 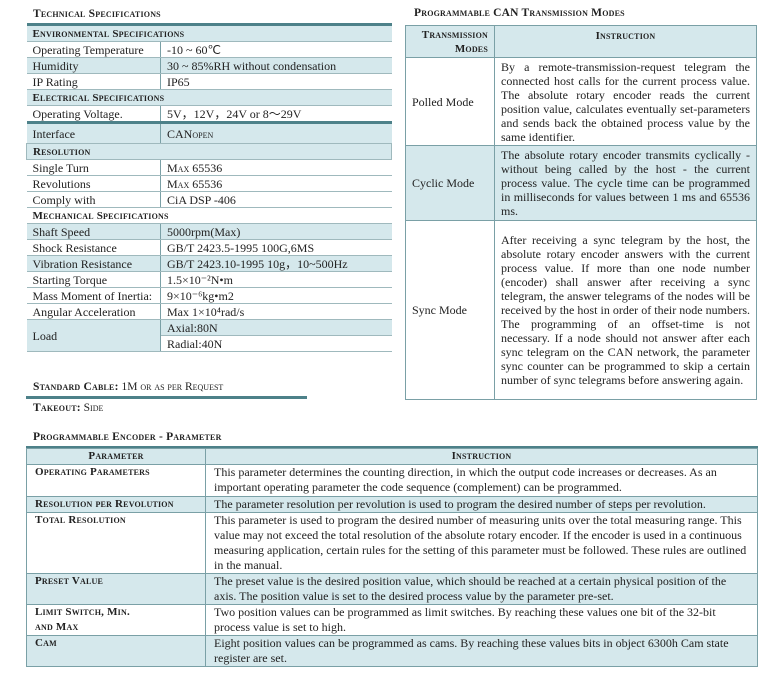 I want to click on spec-value: Axial:80N, so click(x=276, y=327).